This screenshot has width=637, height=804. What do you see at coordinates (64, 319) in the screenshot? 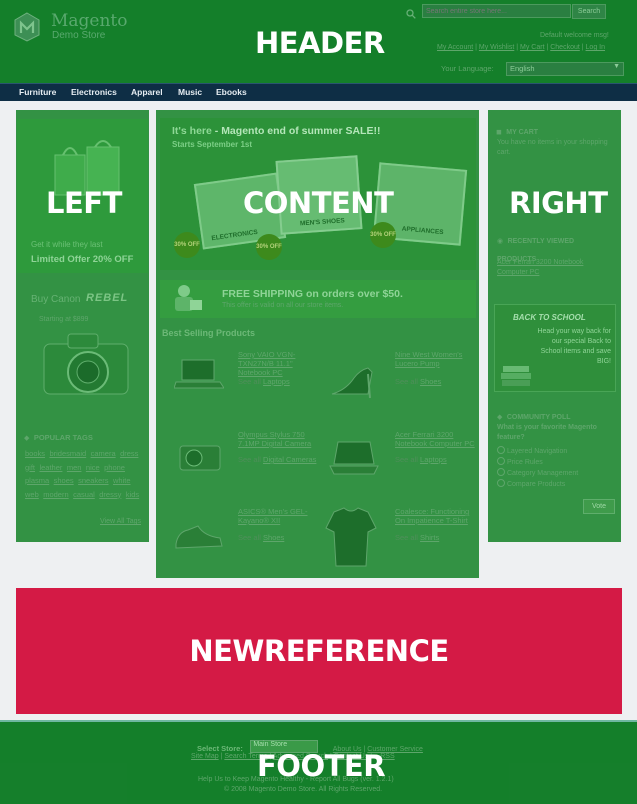
I see `canon-price: Starting at $899` at bounding box center [64, 319].